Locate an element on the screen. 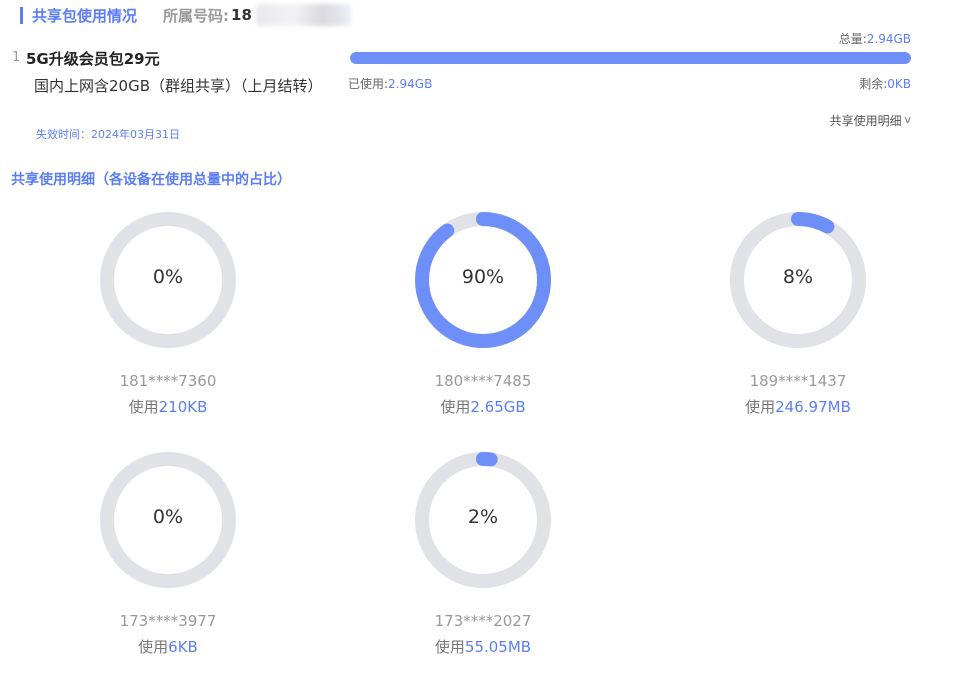 Image resolution: width=953 pixels, height=683 pixels. device-used: 使用210KB is located at coordinates (168, 406).